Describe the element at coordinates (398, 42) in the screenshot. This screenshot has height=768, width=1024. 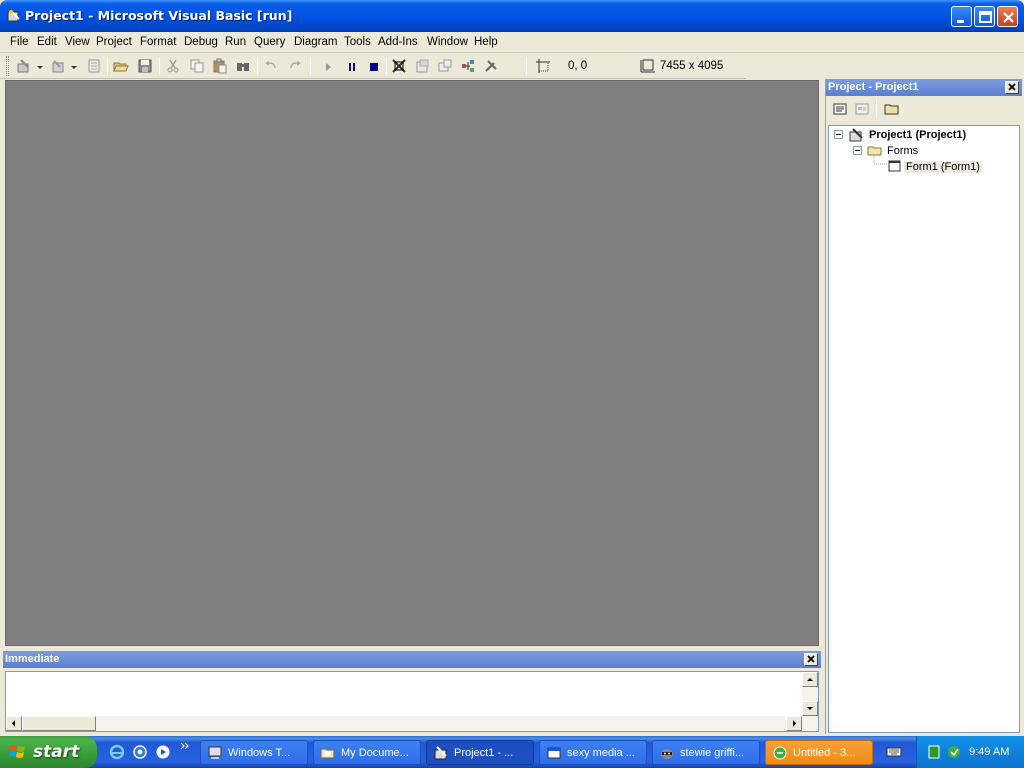
I see `menu-addins: Add-Ins` at that location.